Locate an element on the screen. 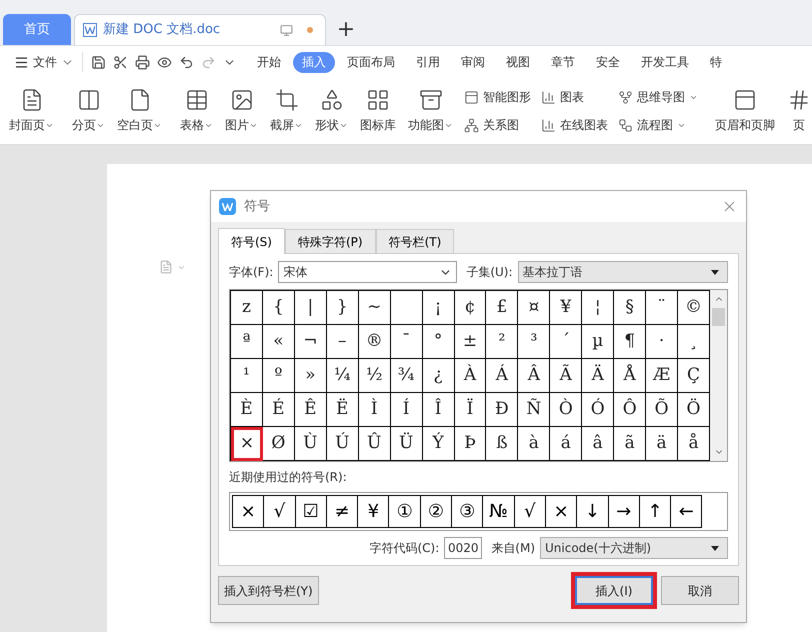  ribbon-button: 分页 is located at coordinates (88, 111).